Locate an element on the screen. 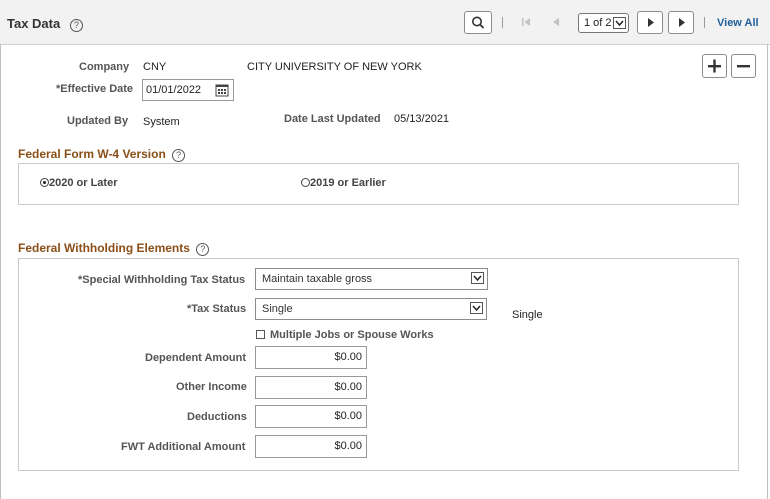 This screenshot has height=499, width=770. deductions-field: $0.00 is located at coordinates (311, 416).